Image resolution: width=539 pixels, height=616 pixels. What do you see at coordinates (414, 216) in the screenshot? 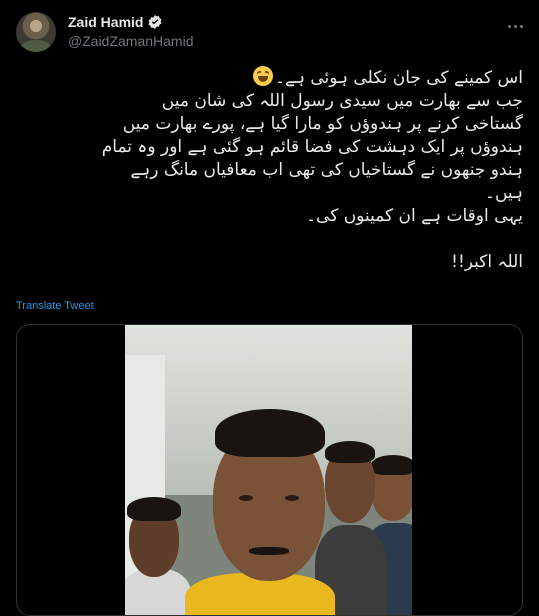
I see `tweet-line: یہی اوقات ہے ان کمینوں کی۔` at bounding box center [414, 216].